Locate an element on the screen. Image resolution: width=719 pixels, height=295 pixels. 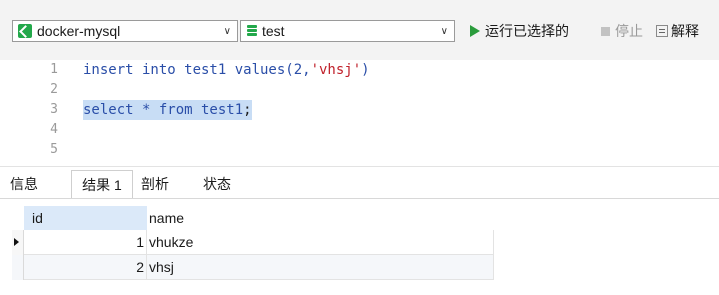
line-number: 2 is located at coordinates (54, 89).